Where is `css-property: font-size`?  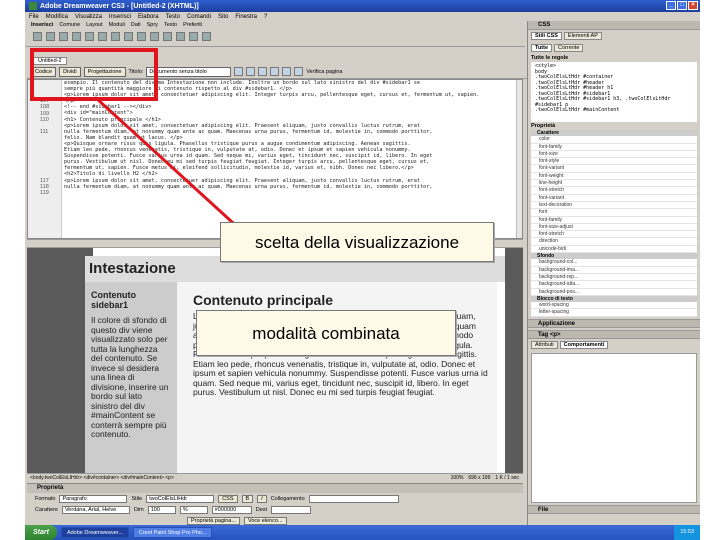 css-property: font-size is located at coordinates (614, 155).